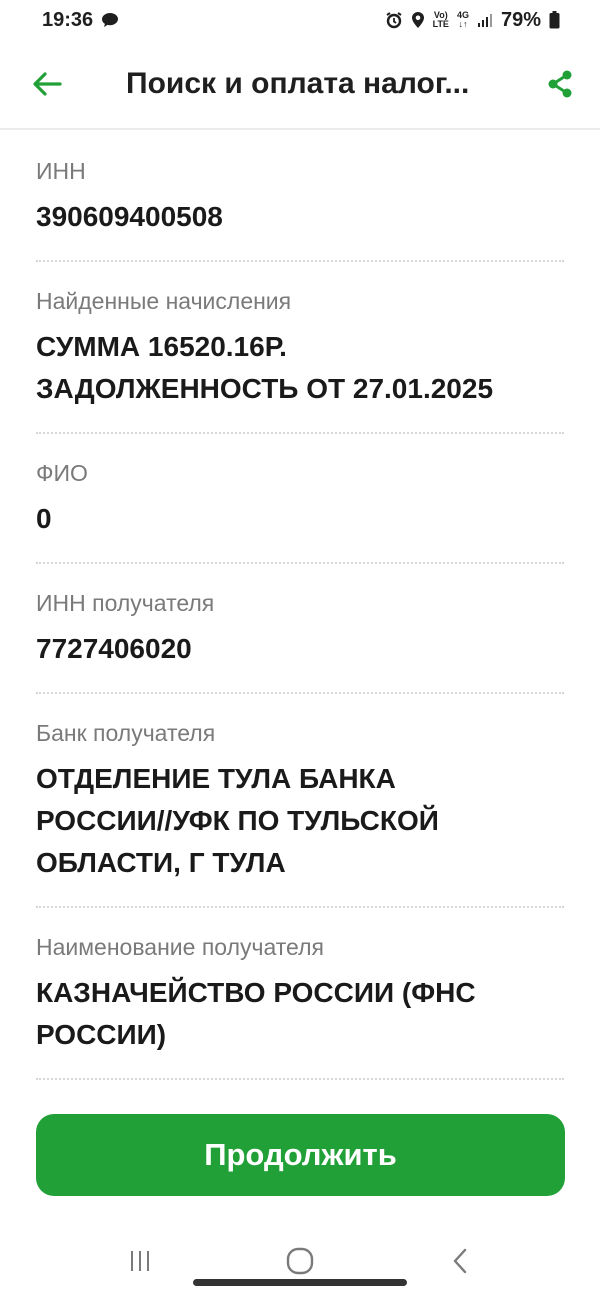 The width and height of the screenshot is (600, 1297). I want to click on status-bar: 19:36 Vo) LTE 4G ↓↑ 79%, so click(300, 20).